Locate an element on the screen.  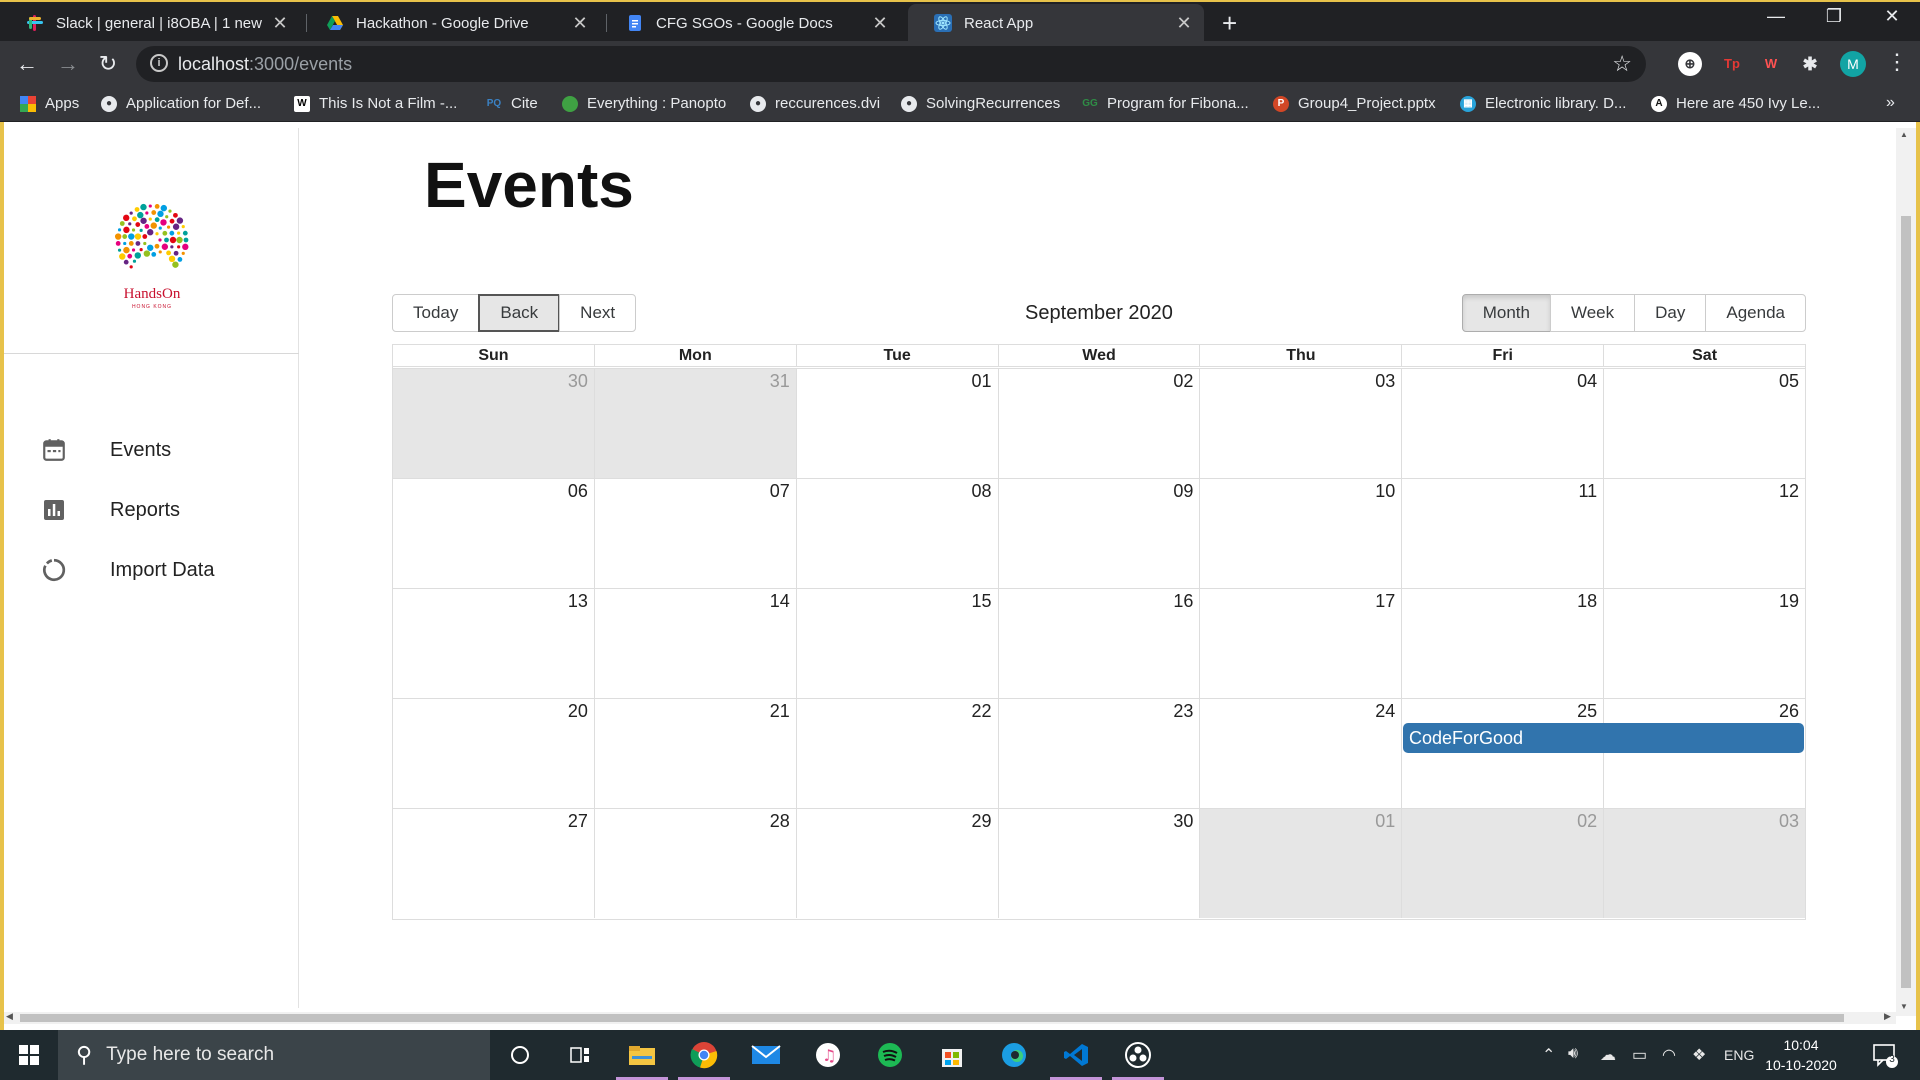
obs-icon is located at coordinates (1138, 1055).